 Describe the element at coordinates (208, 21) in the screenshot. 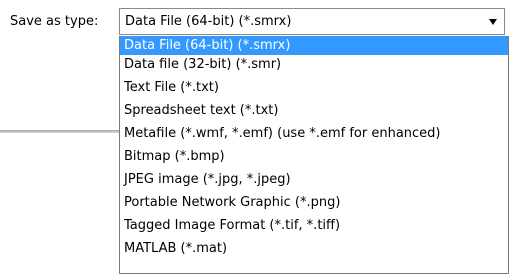

I see `selected-file-type: Data File (64-bit) (*.smrx)` at that location.